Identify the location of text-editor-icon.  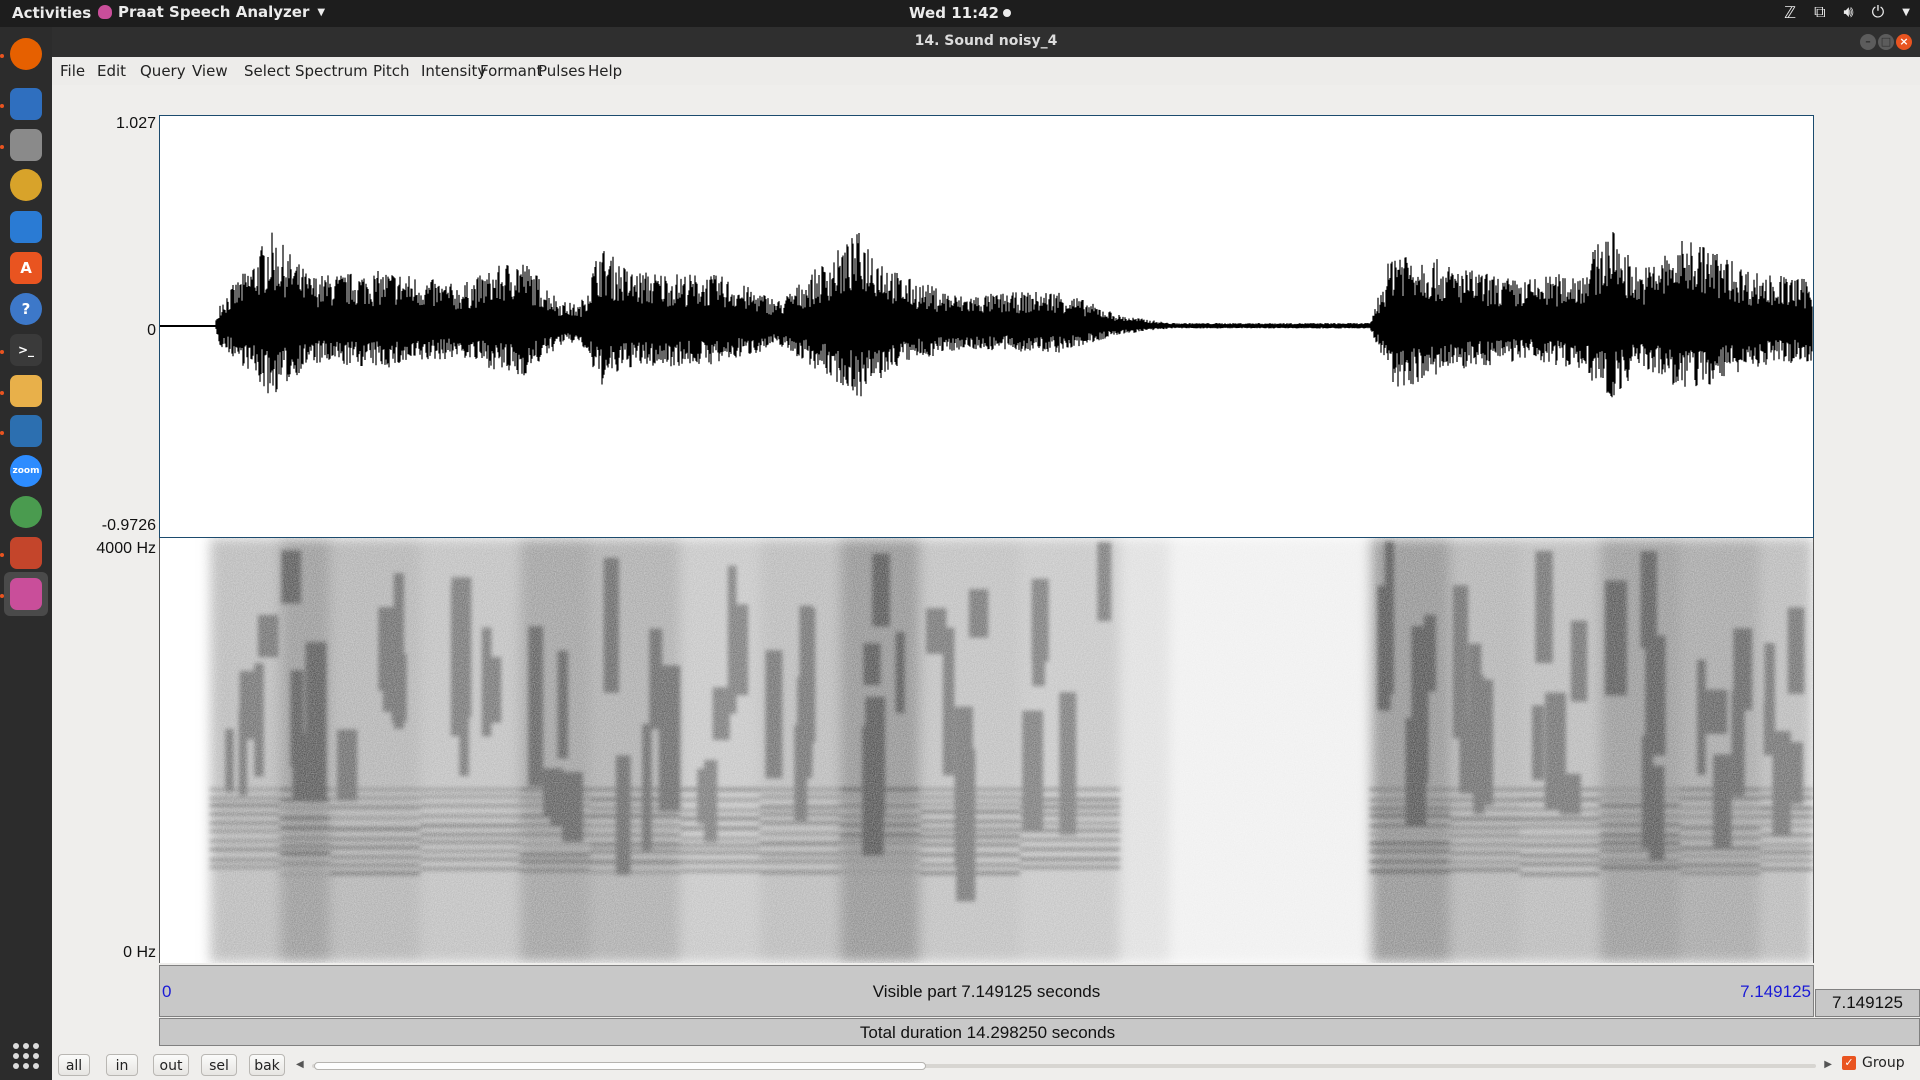
(26, 391).